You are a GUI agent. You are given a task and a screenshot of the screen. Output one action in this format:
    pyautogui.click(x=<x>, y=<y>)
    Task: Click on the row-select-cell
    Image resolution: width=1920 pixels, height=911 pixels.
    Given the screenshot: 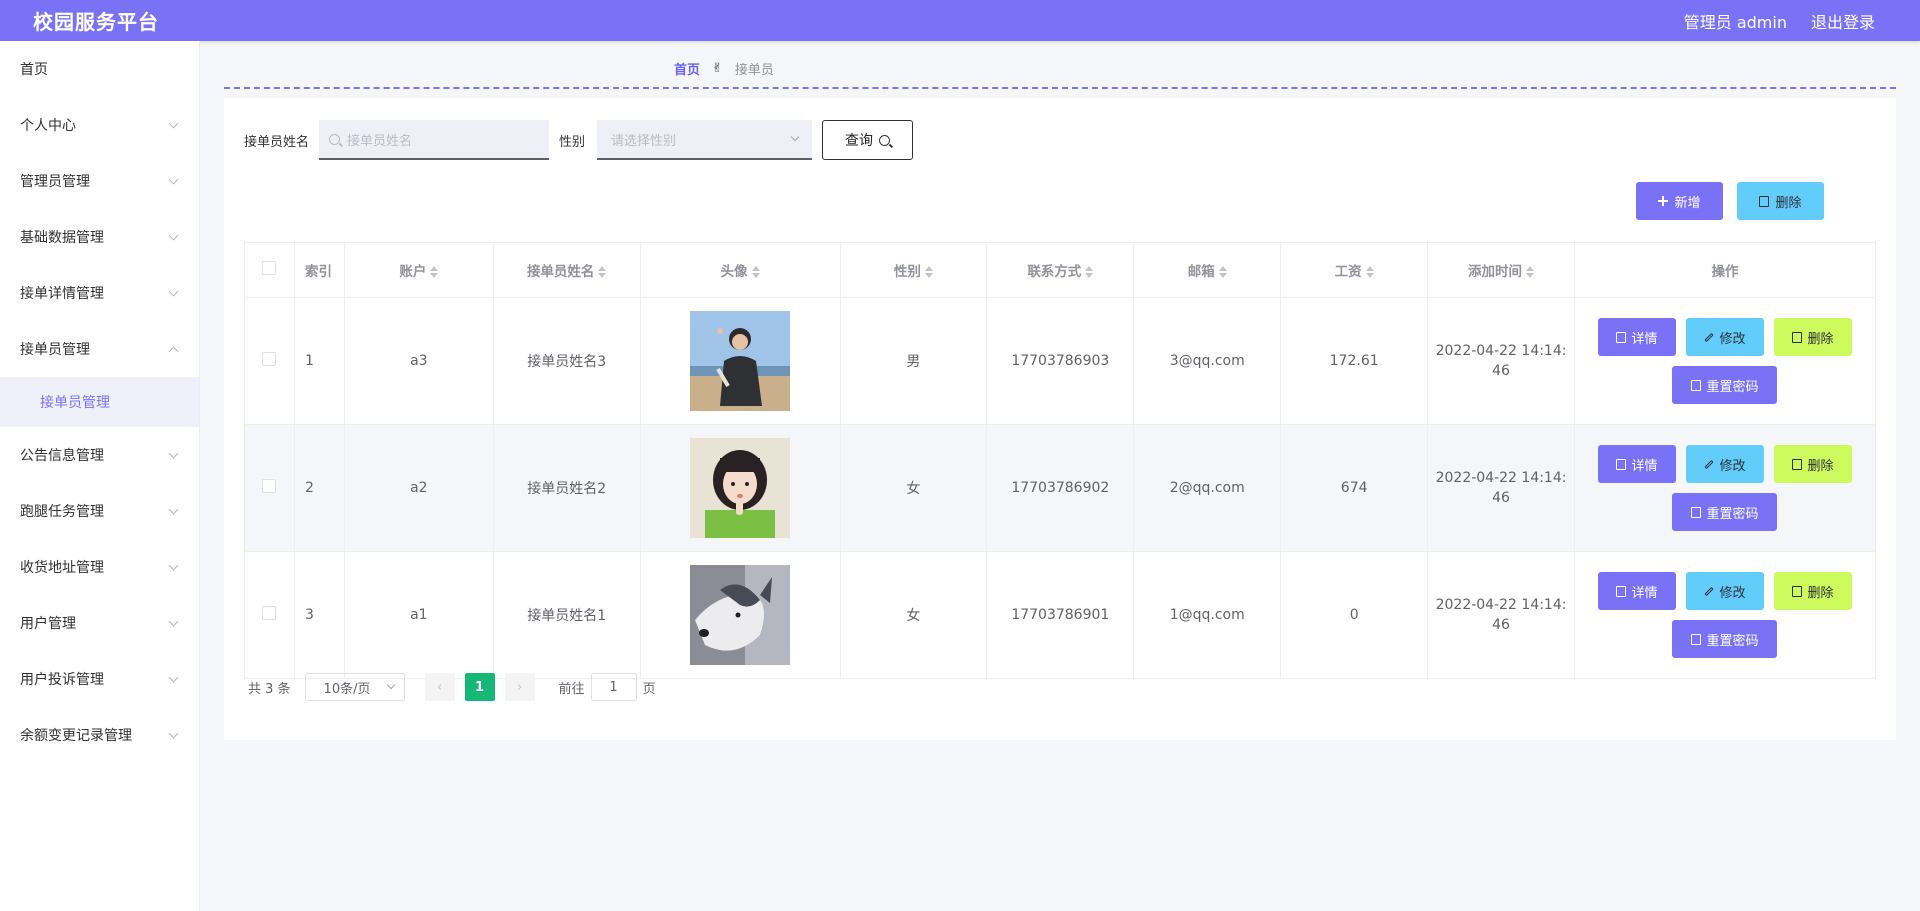 What is the action you would take?
    pyautogui.click(x=269, y=361)
    